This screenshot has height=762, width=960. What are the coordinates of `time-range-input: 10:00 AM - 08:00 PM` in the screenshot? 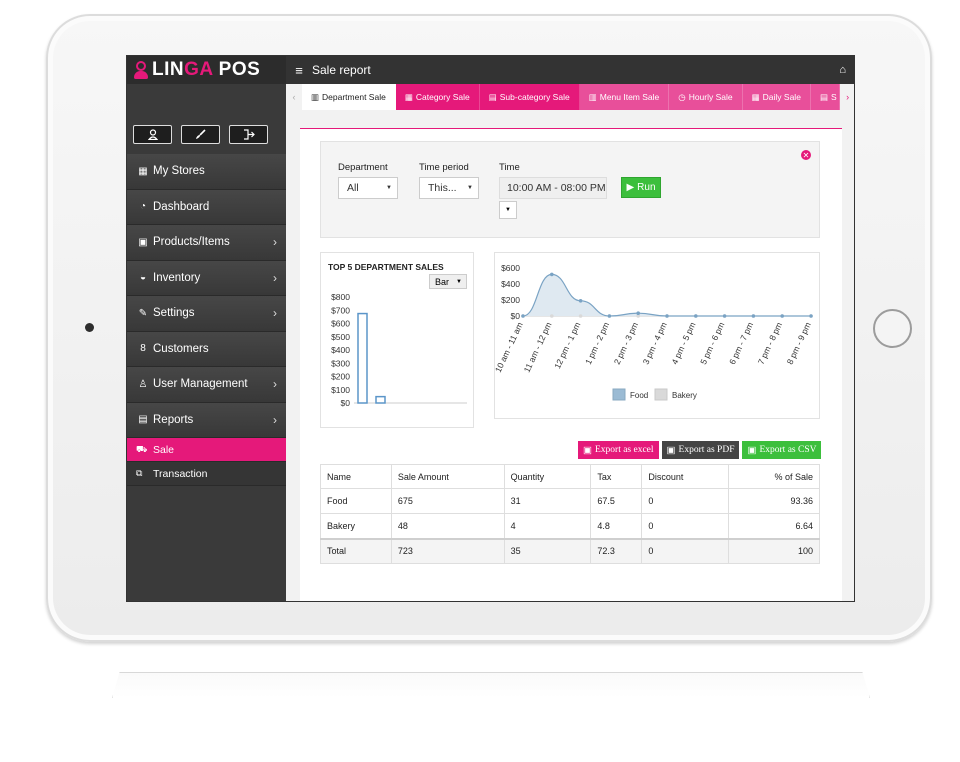 It's located at (553, 188).